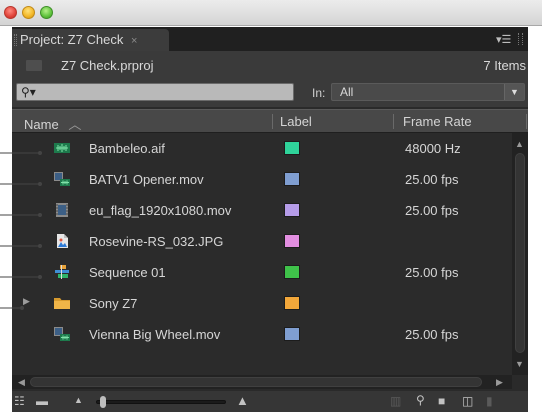  Describe the element at coordinates (242, 400) in the screenshot. I see `zoom-in-icon: ▲` at that location.